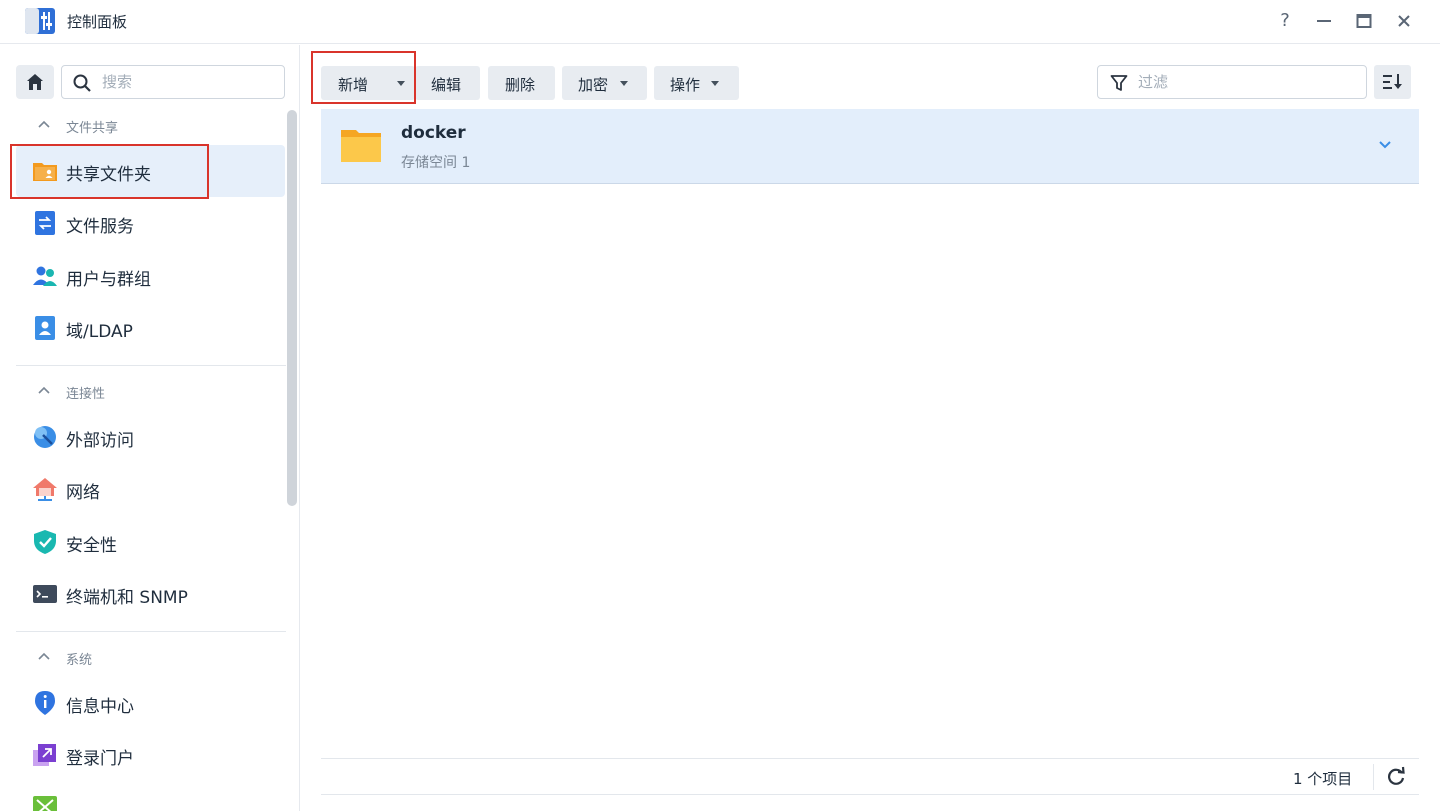  I want to click on sidebar-item-users-groups: 用户与群组, so click(150, 276).